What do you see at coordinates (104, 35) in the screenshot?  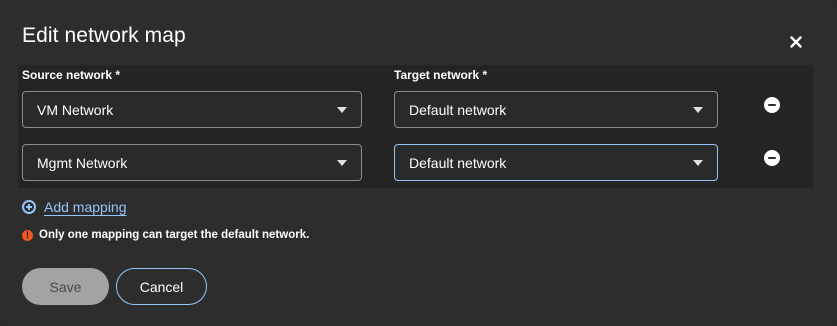 I see `modal-title: Edit network map` at bounding box center [104, 35].